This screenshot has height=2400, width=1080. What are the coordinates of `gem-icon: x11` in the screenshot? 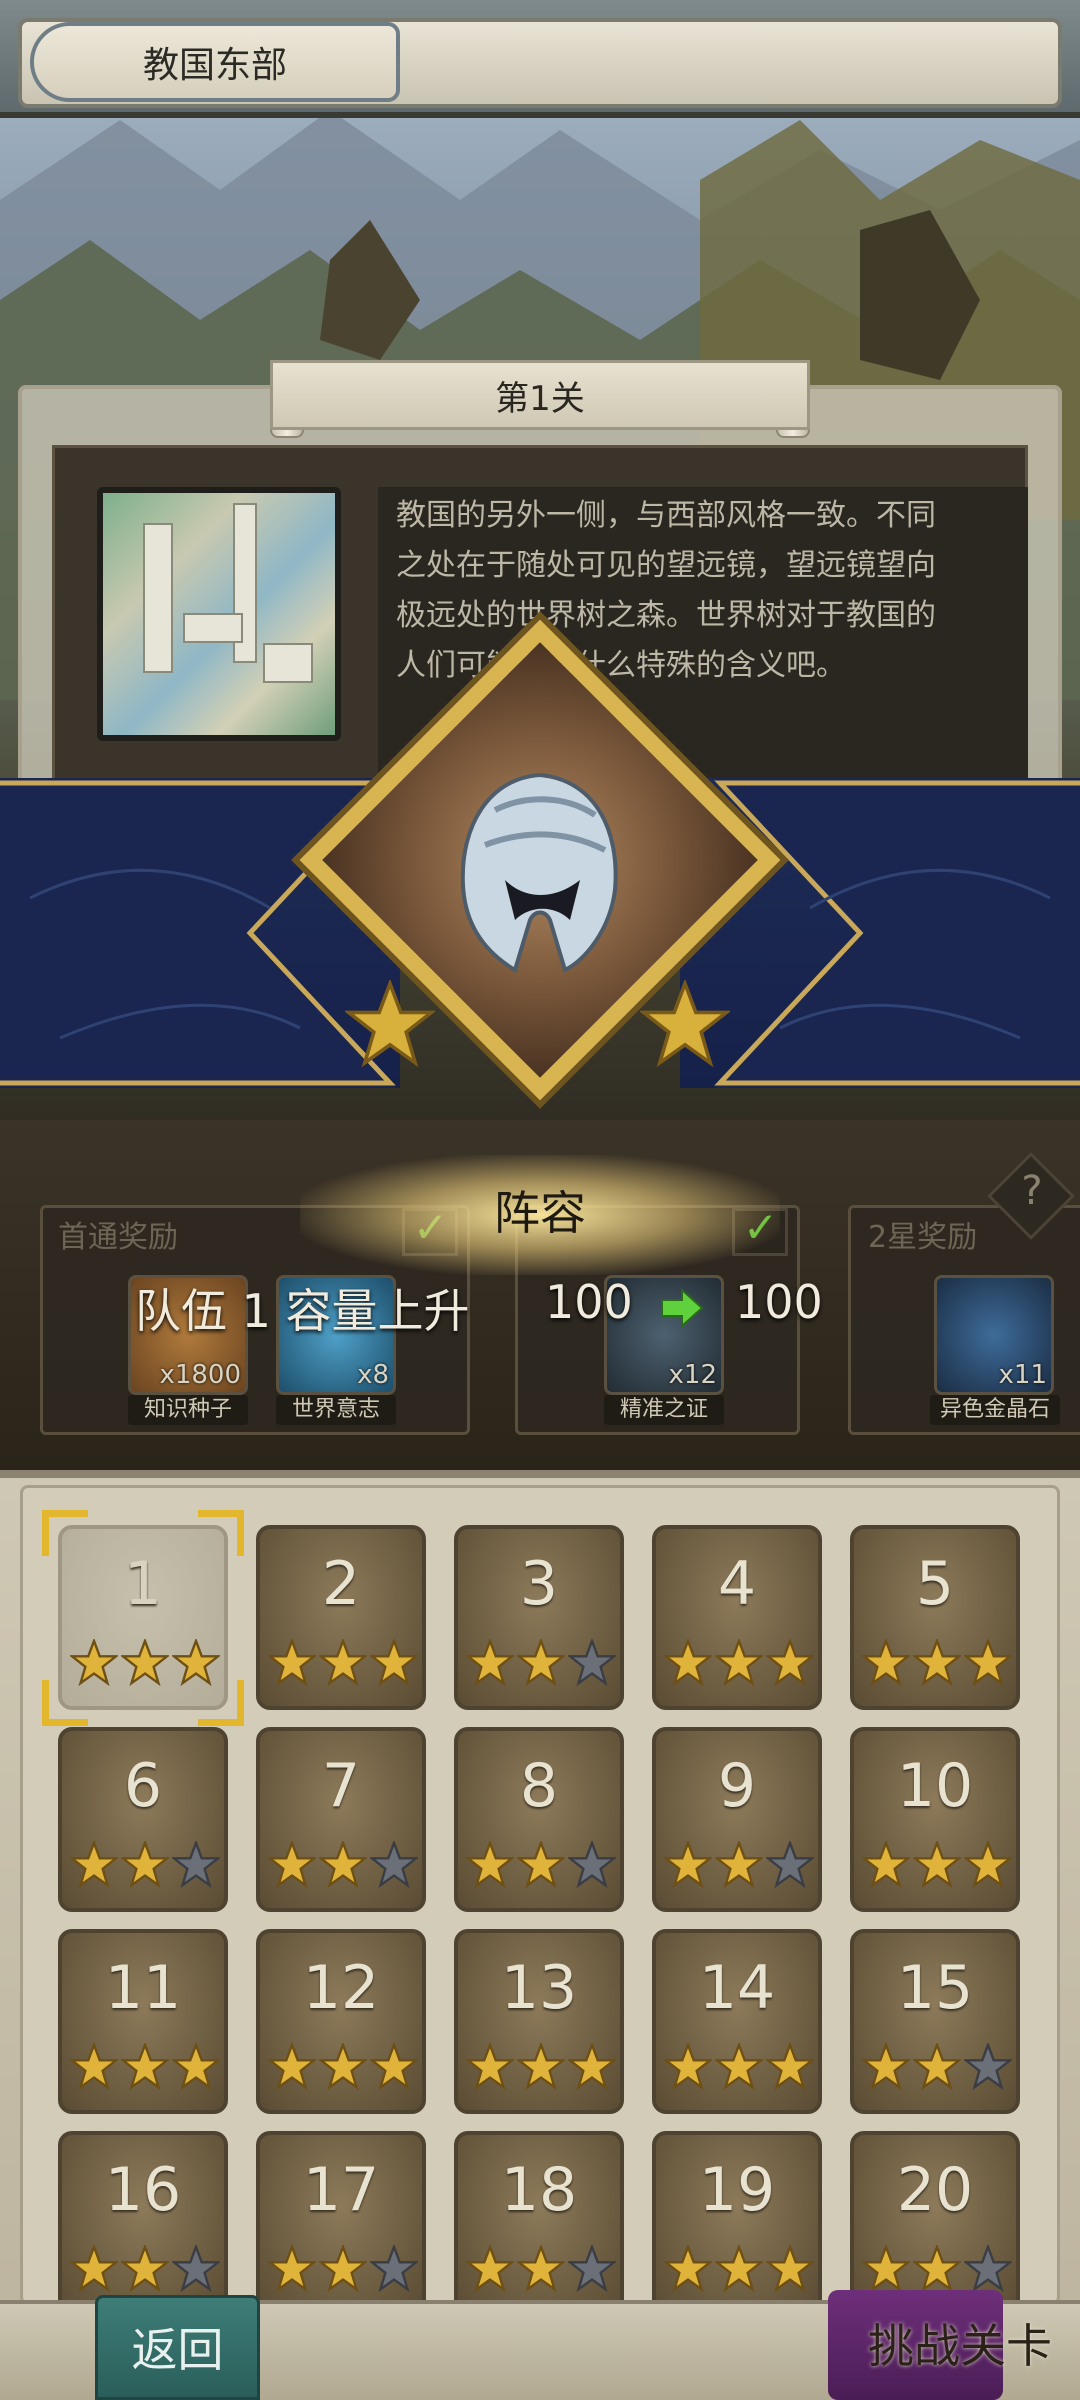 It's located at (994, 1335).